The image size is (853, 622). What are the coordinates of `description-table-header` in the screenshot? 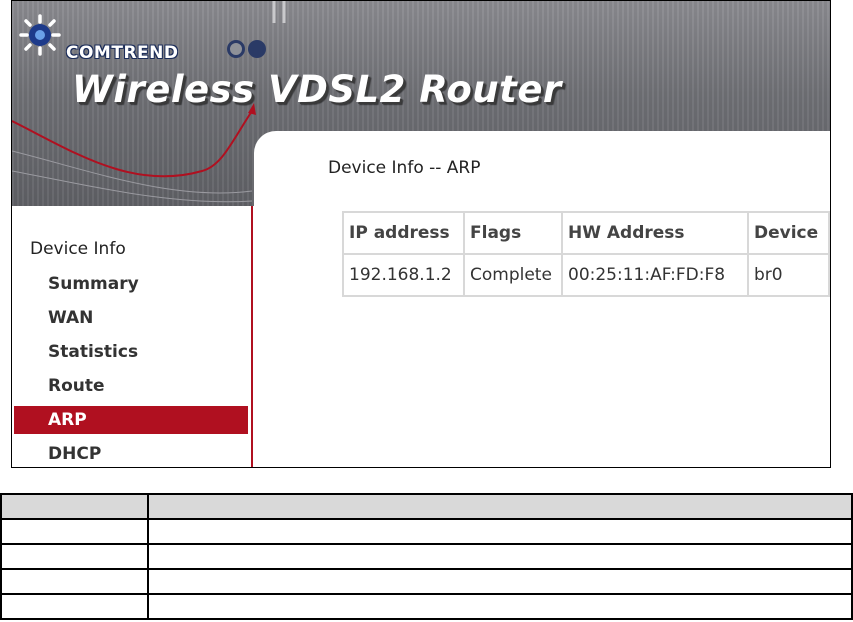 It's located at (426, 506).